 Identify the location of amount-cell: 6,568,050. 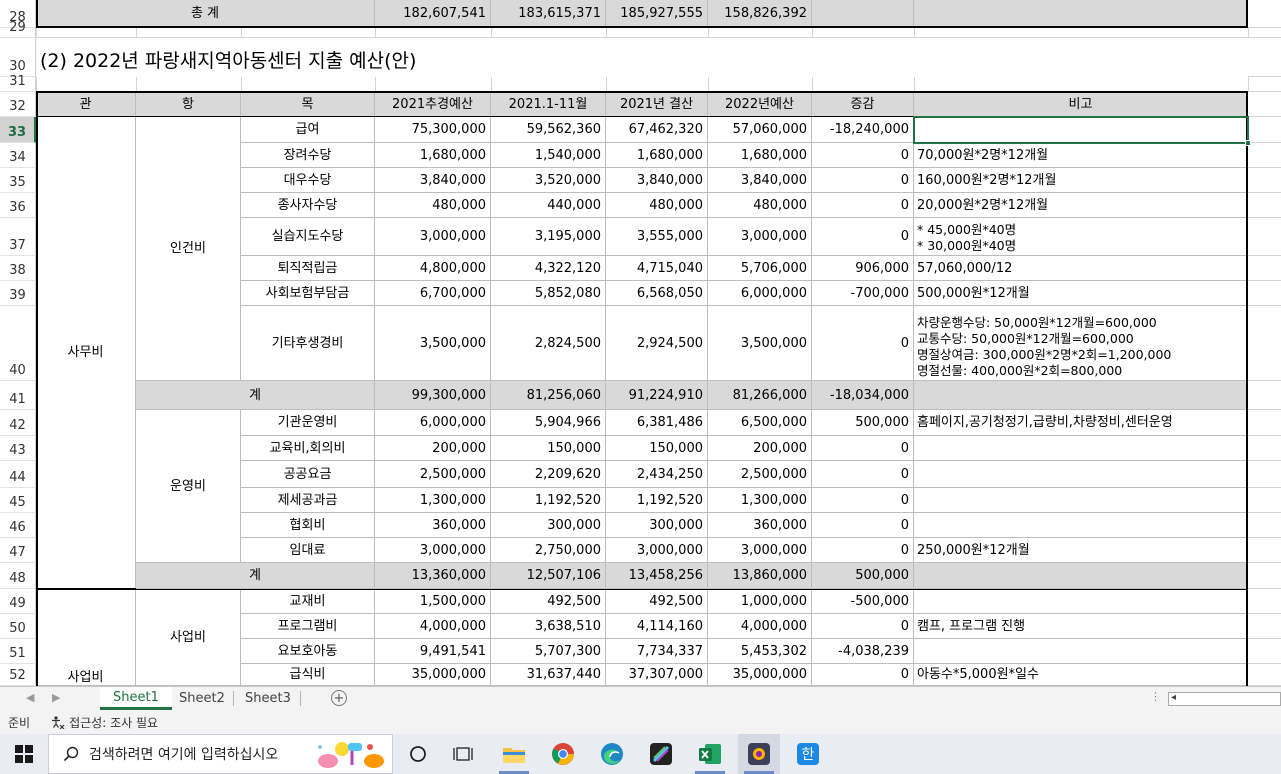
(657, 293).